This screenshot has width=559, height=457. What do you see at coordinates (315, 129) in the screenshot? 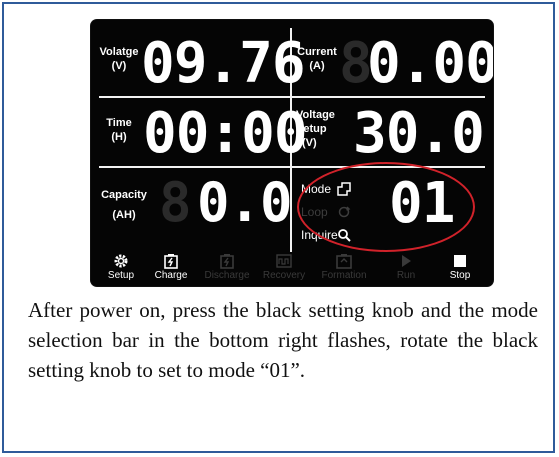
I see `voltage-setup-label: Voltage Setup (V)` at bounding box center [315, 129].